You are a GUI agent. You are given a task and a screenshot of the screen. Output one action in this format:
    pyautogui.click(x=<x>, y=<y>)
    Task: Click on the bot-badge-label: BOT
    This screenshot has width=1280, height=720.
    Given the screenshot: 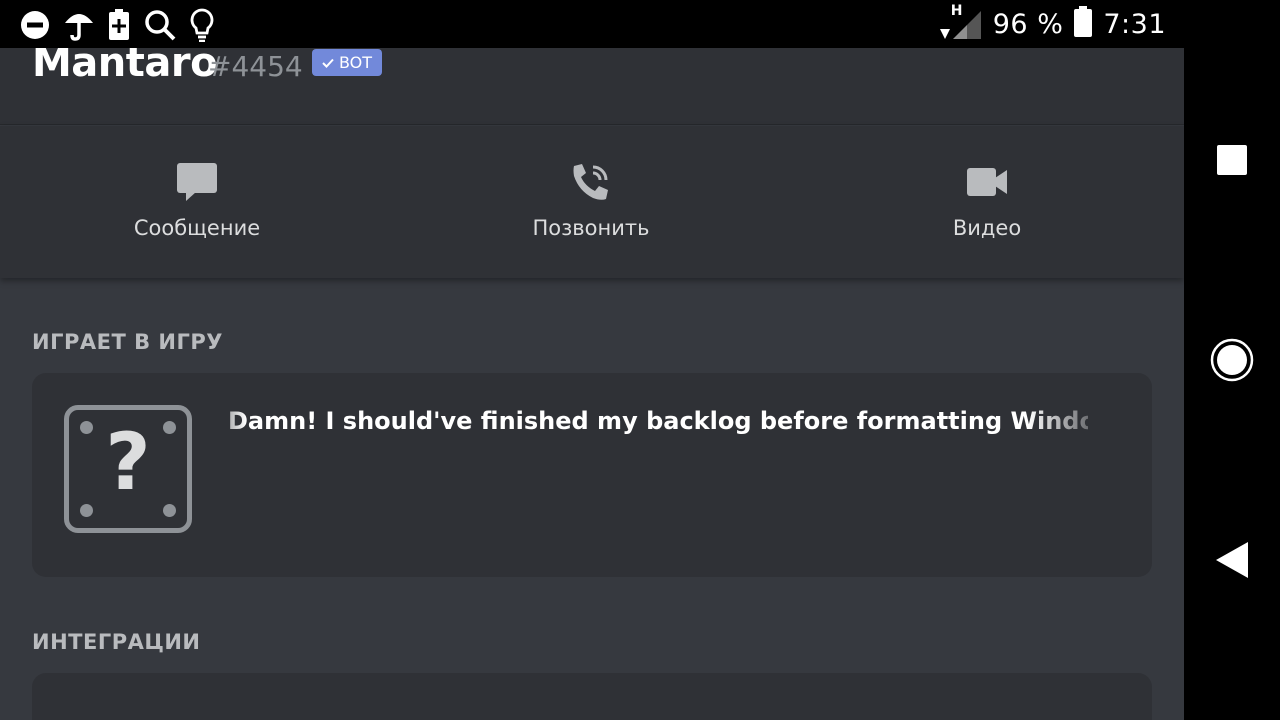 What is the action you would take?
    pyautogui.click(x=355, y=62)
    